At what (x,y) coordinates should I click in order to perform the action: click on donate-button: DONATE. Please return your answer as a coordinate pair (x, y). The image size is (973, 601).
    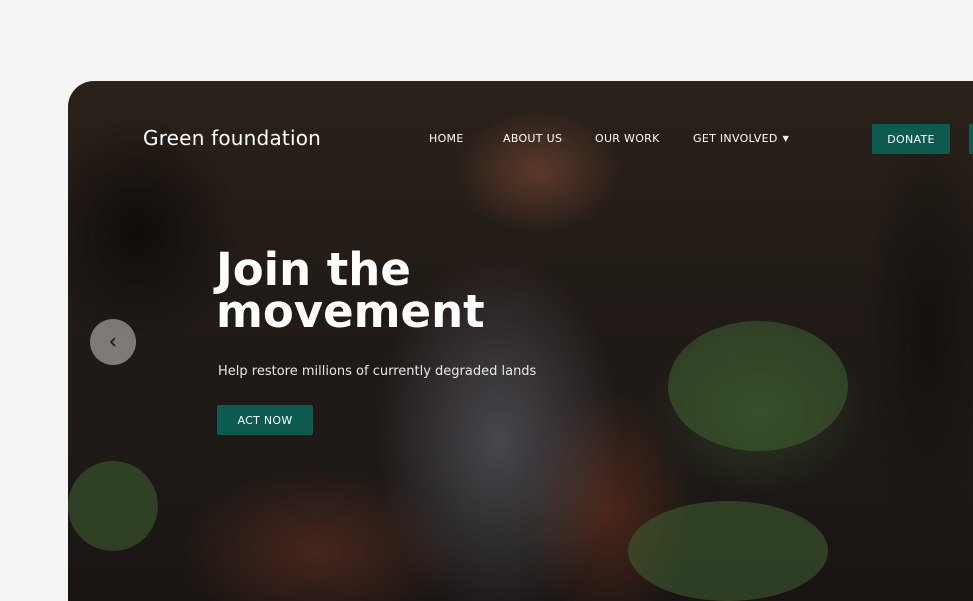
    Looking at the image, I should click on (911, 139).